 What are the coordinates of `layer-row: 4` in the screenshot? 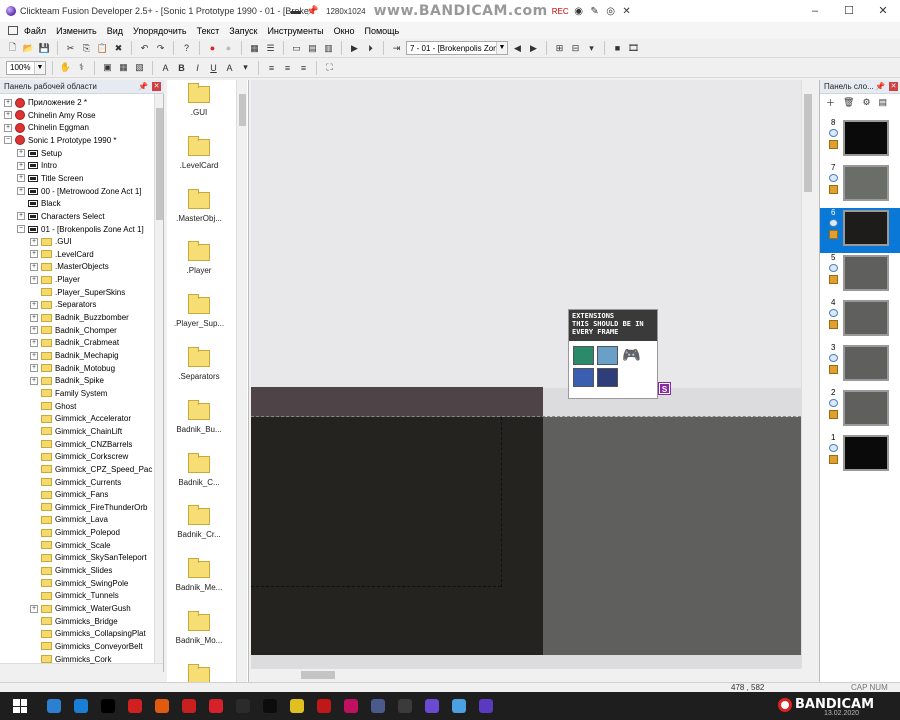 It's located at (860, 320).